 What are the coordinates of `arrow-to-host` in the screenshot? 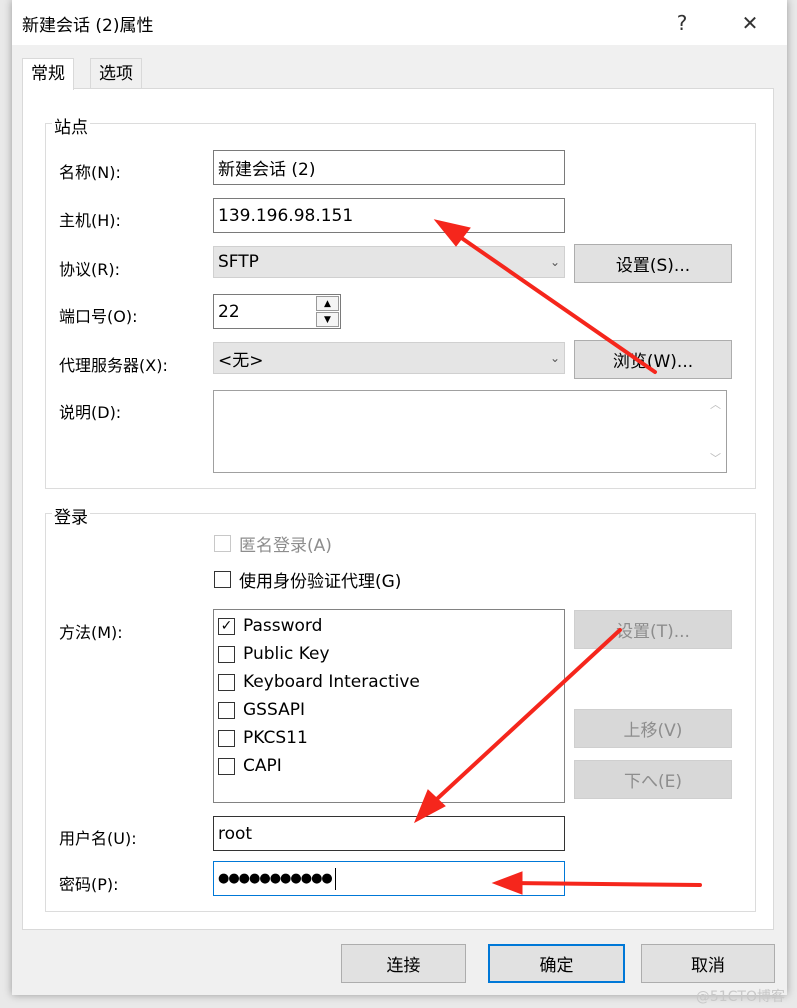 It's located at (552, 301).